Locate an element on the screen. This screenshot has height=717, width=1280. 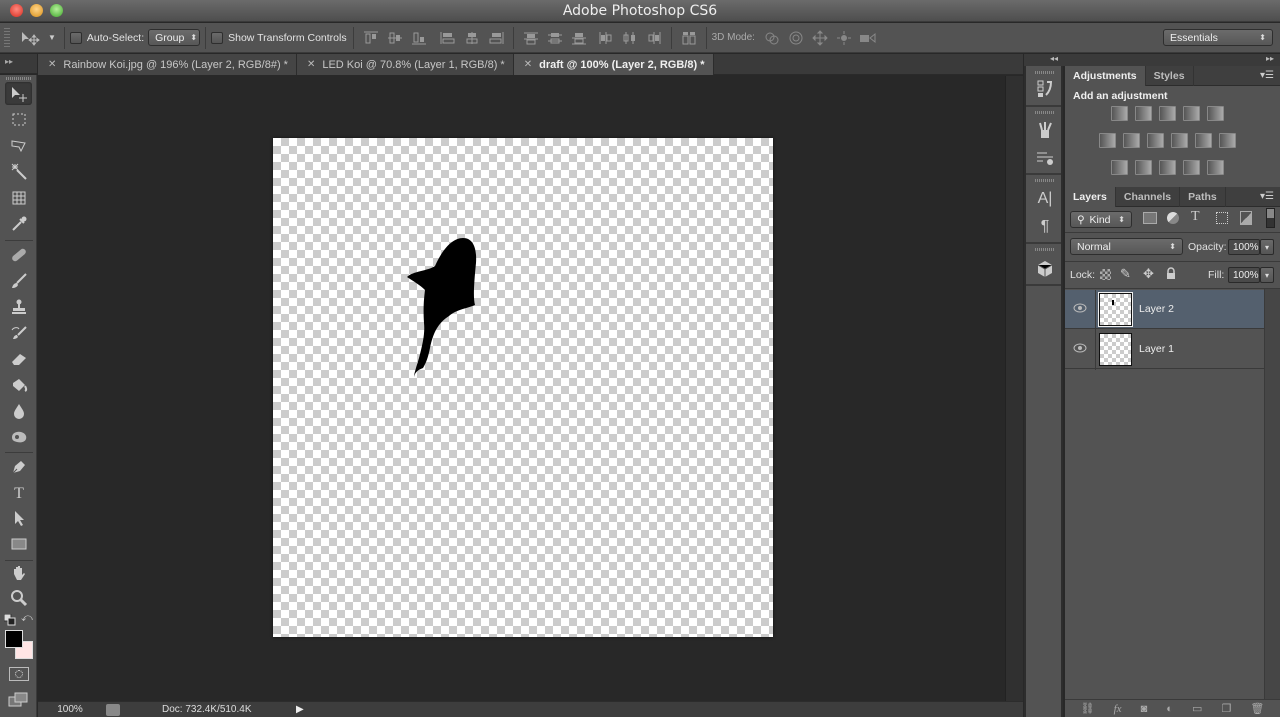
color-balance-icon is located at coordinates (1131, 140).